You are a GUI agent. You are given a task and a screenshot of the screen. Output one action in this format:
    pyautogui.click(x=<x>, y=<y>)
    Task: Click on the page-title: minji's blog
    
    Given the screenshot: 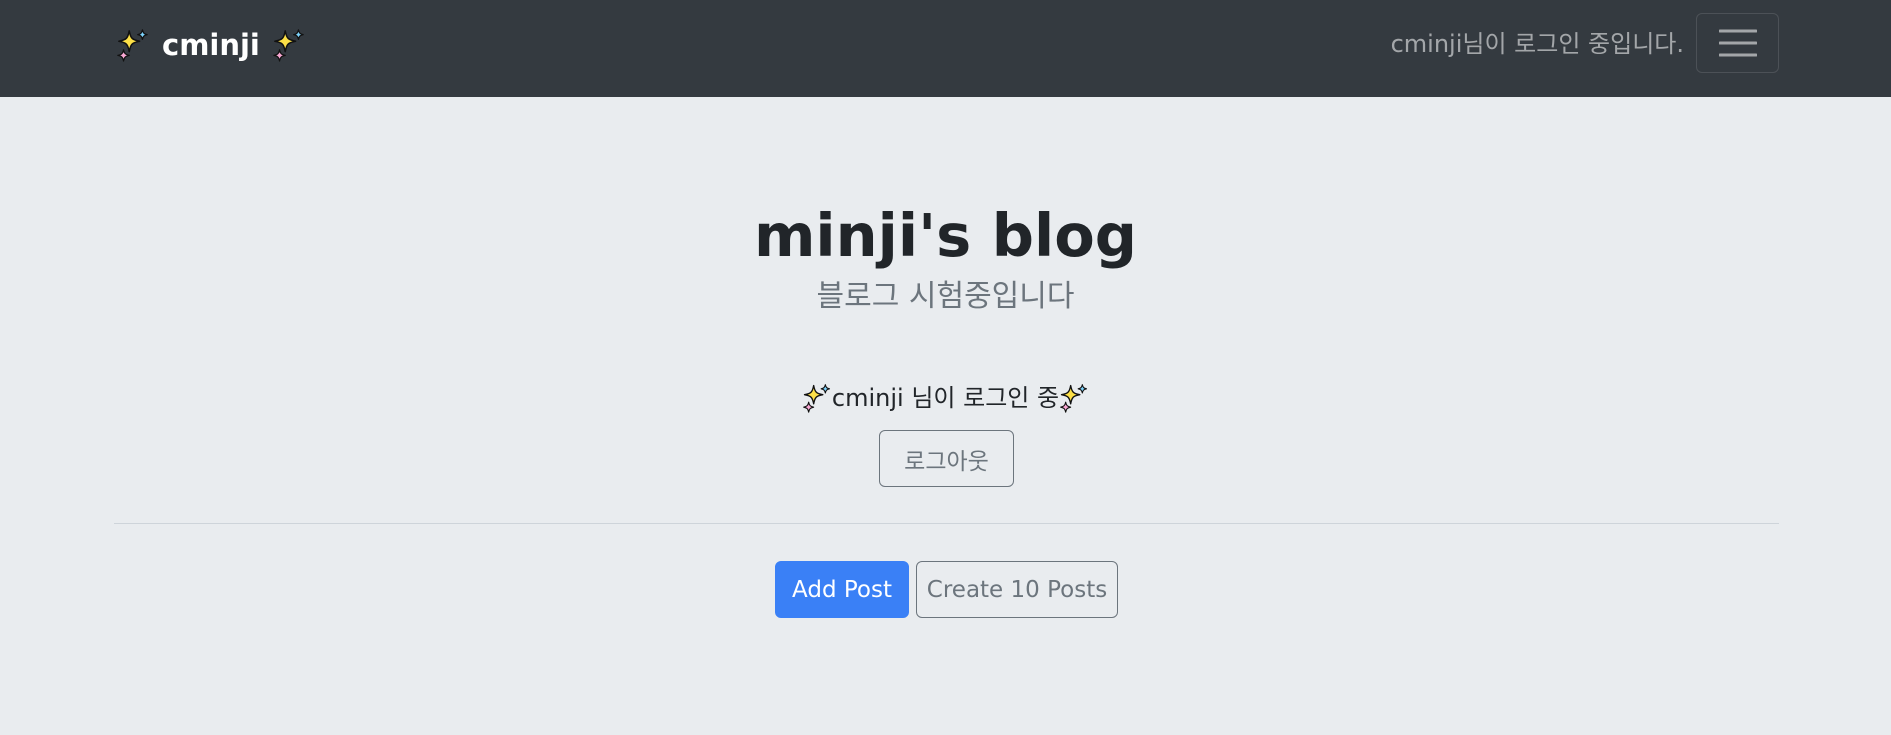 What is the action you would take?
    pyautogui.click(x=945, y=235)
    